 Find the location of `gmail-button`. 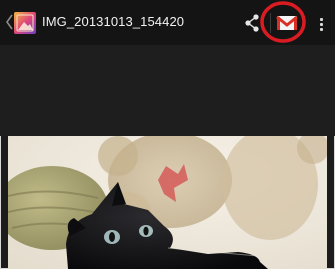

gmail-button is located at coordinates (287, 23).